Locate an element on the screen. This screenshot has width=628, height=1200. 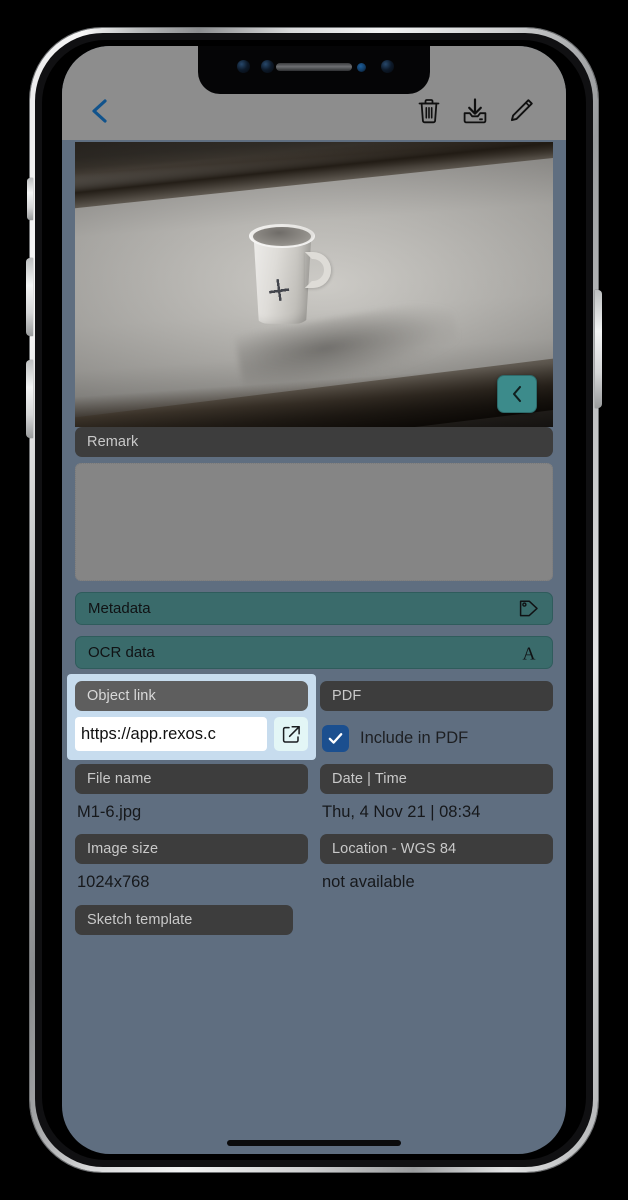
device-notch is located at coordinates (314, 70).